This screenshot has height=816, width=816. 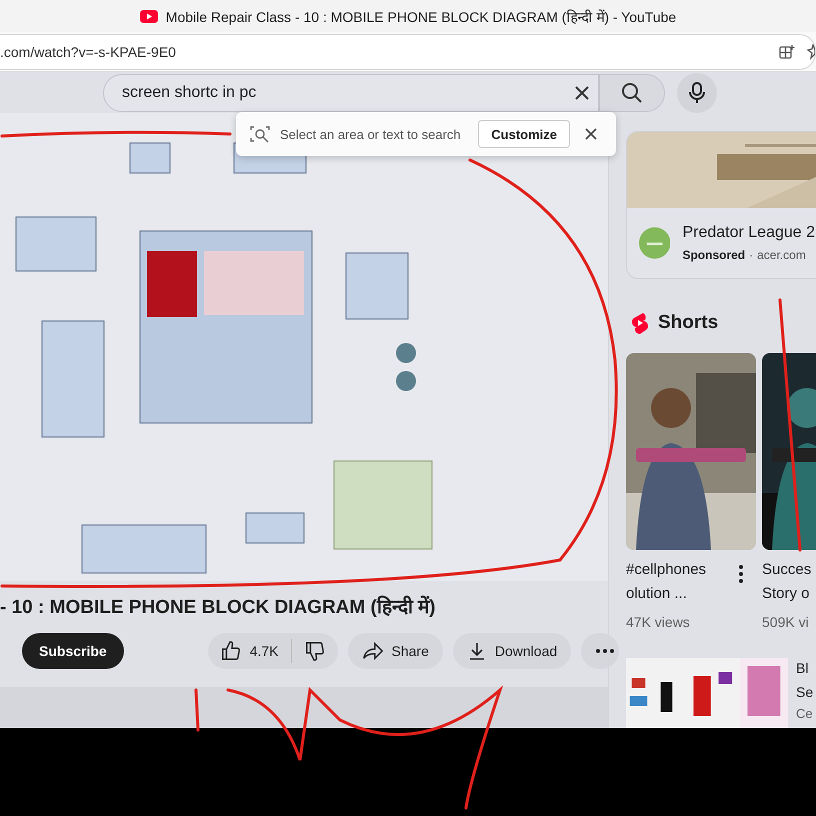 I want to click on advertiser-logo-icon, so click(x=654, y=243).